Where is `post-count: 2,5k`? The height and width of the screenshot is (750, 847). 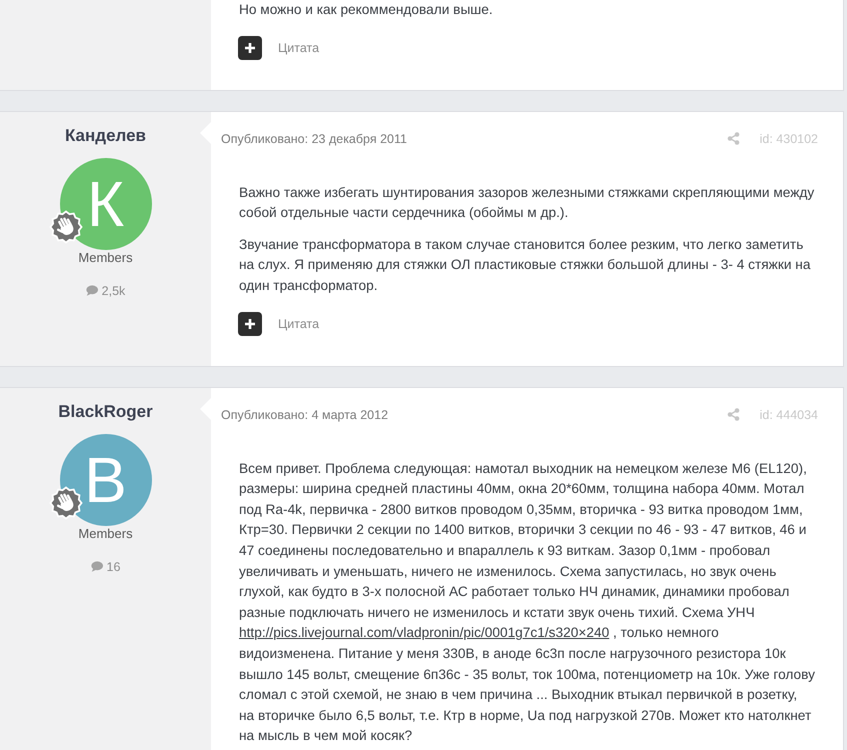 post-count: 2,5k is located at coordinates (114, 290).